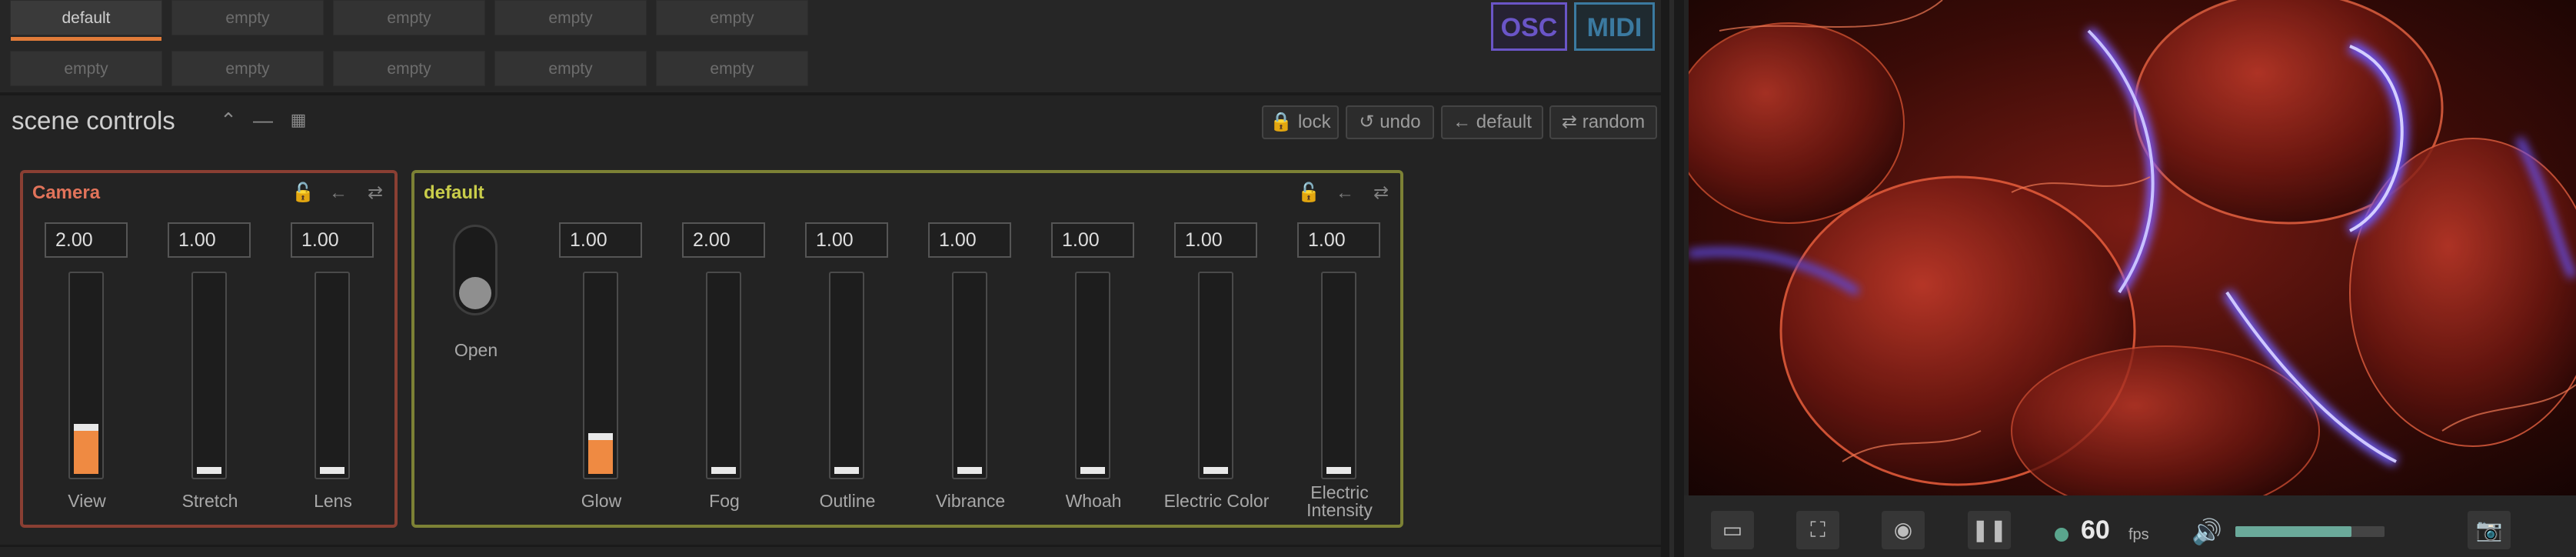 This screenshot has height=557, width=2576. I want to click on volume-slider, so click(2310, 531).